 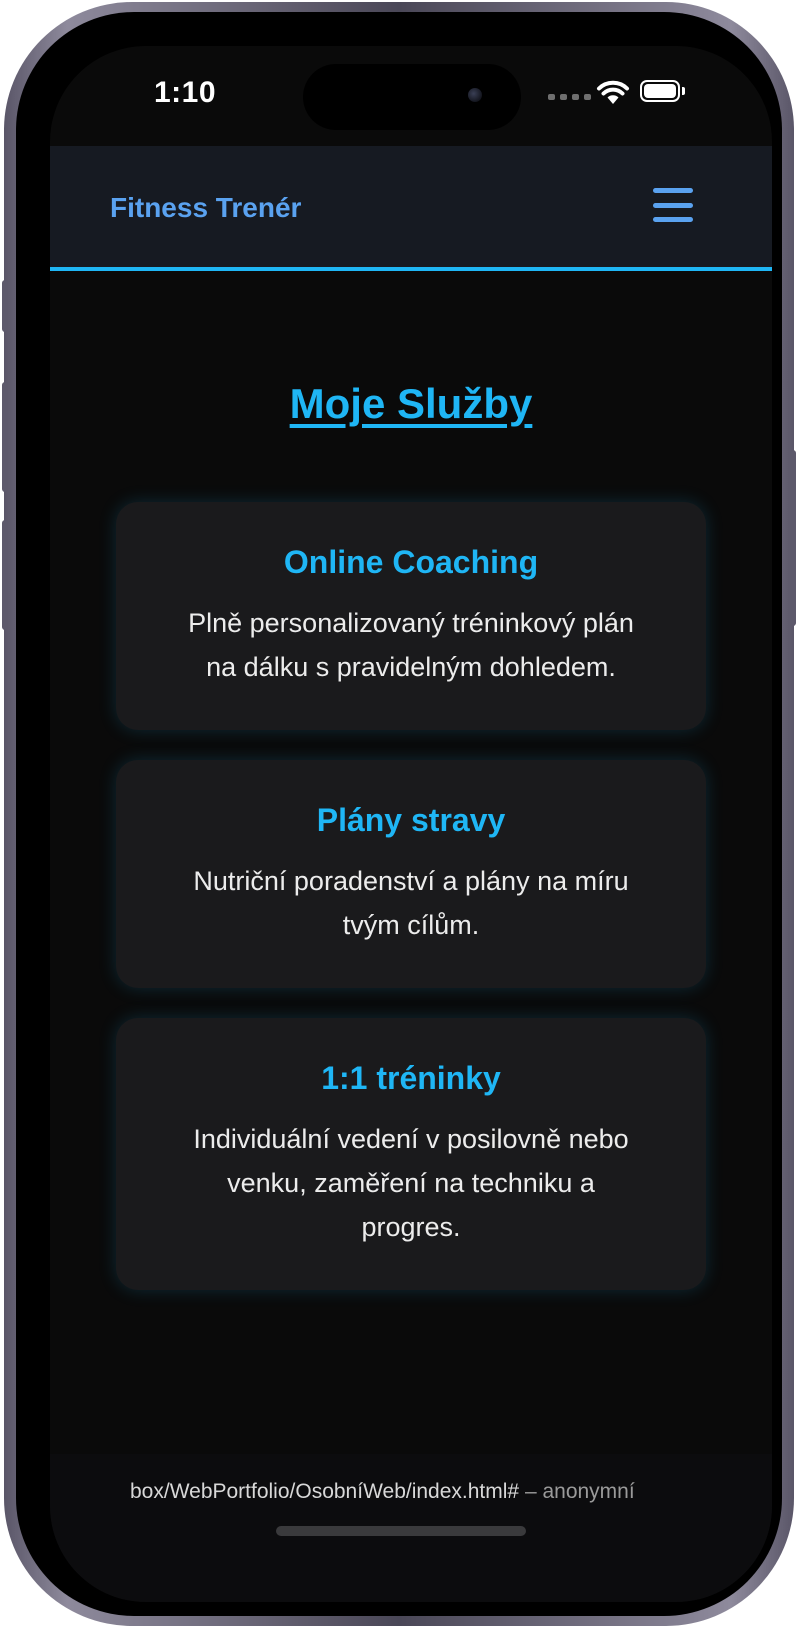 I want to click on volume-up-button, so click(x=5, y=437).